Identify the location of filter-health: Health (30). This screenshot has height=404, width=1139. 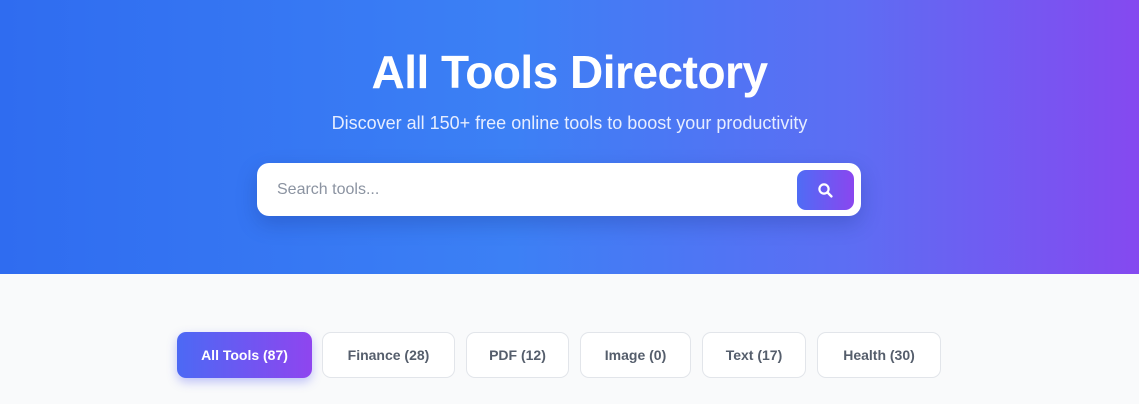
(879, 355).